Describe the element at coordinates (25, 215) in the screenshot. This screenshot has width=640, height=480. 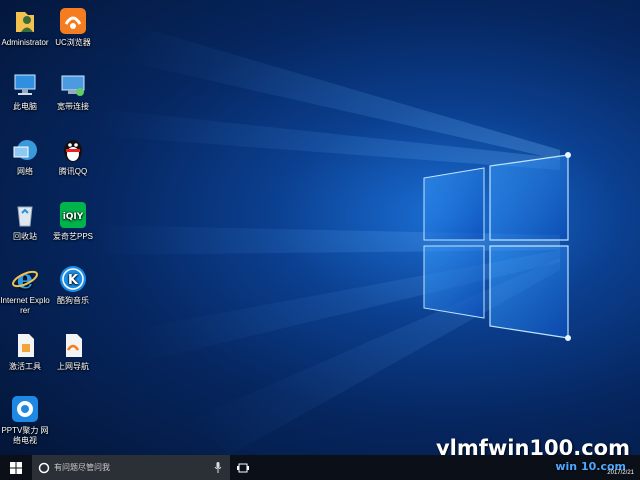
I see `recycle-bin-icon` at that location.